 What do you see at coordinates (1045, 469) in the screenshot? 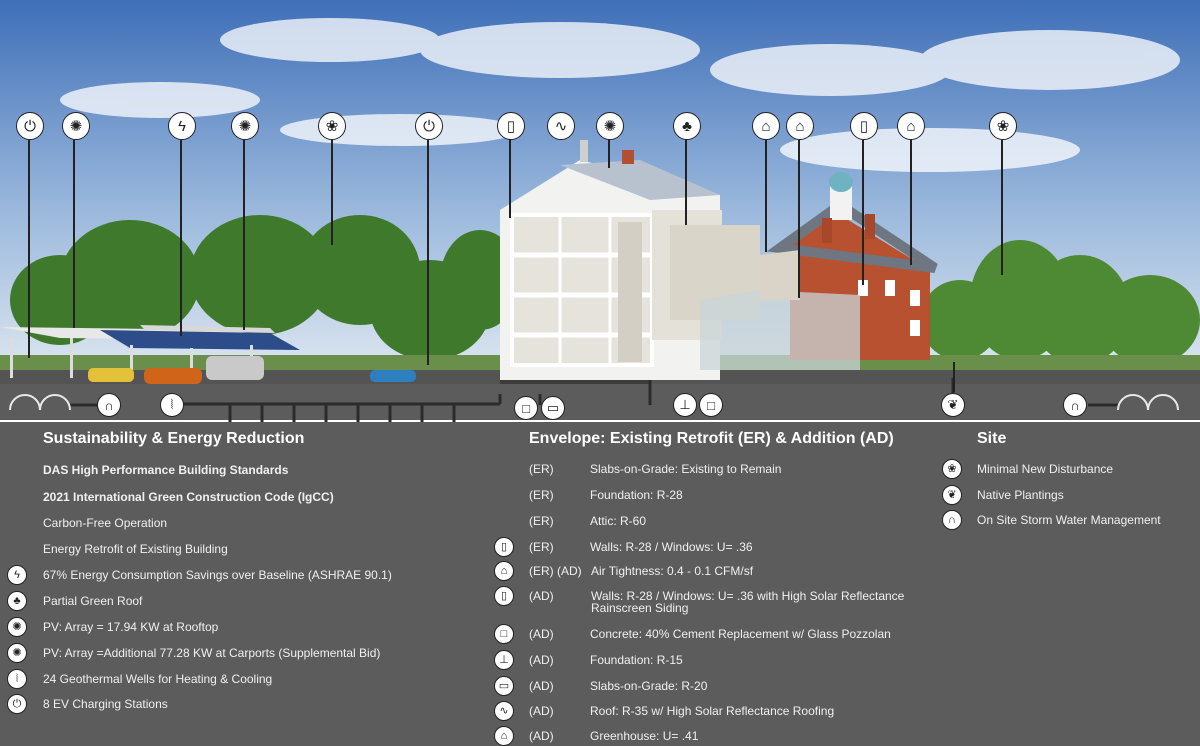
I see `list-item: Minimal New Disturbance` at bounding box center [1045, 469].